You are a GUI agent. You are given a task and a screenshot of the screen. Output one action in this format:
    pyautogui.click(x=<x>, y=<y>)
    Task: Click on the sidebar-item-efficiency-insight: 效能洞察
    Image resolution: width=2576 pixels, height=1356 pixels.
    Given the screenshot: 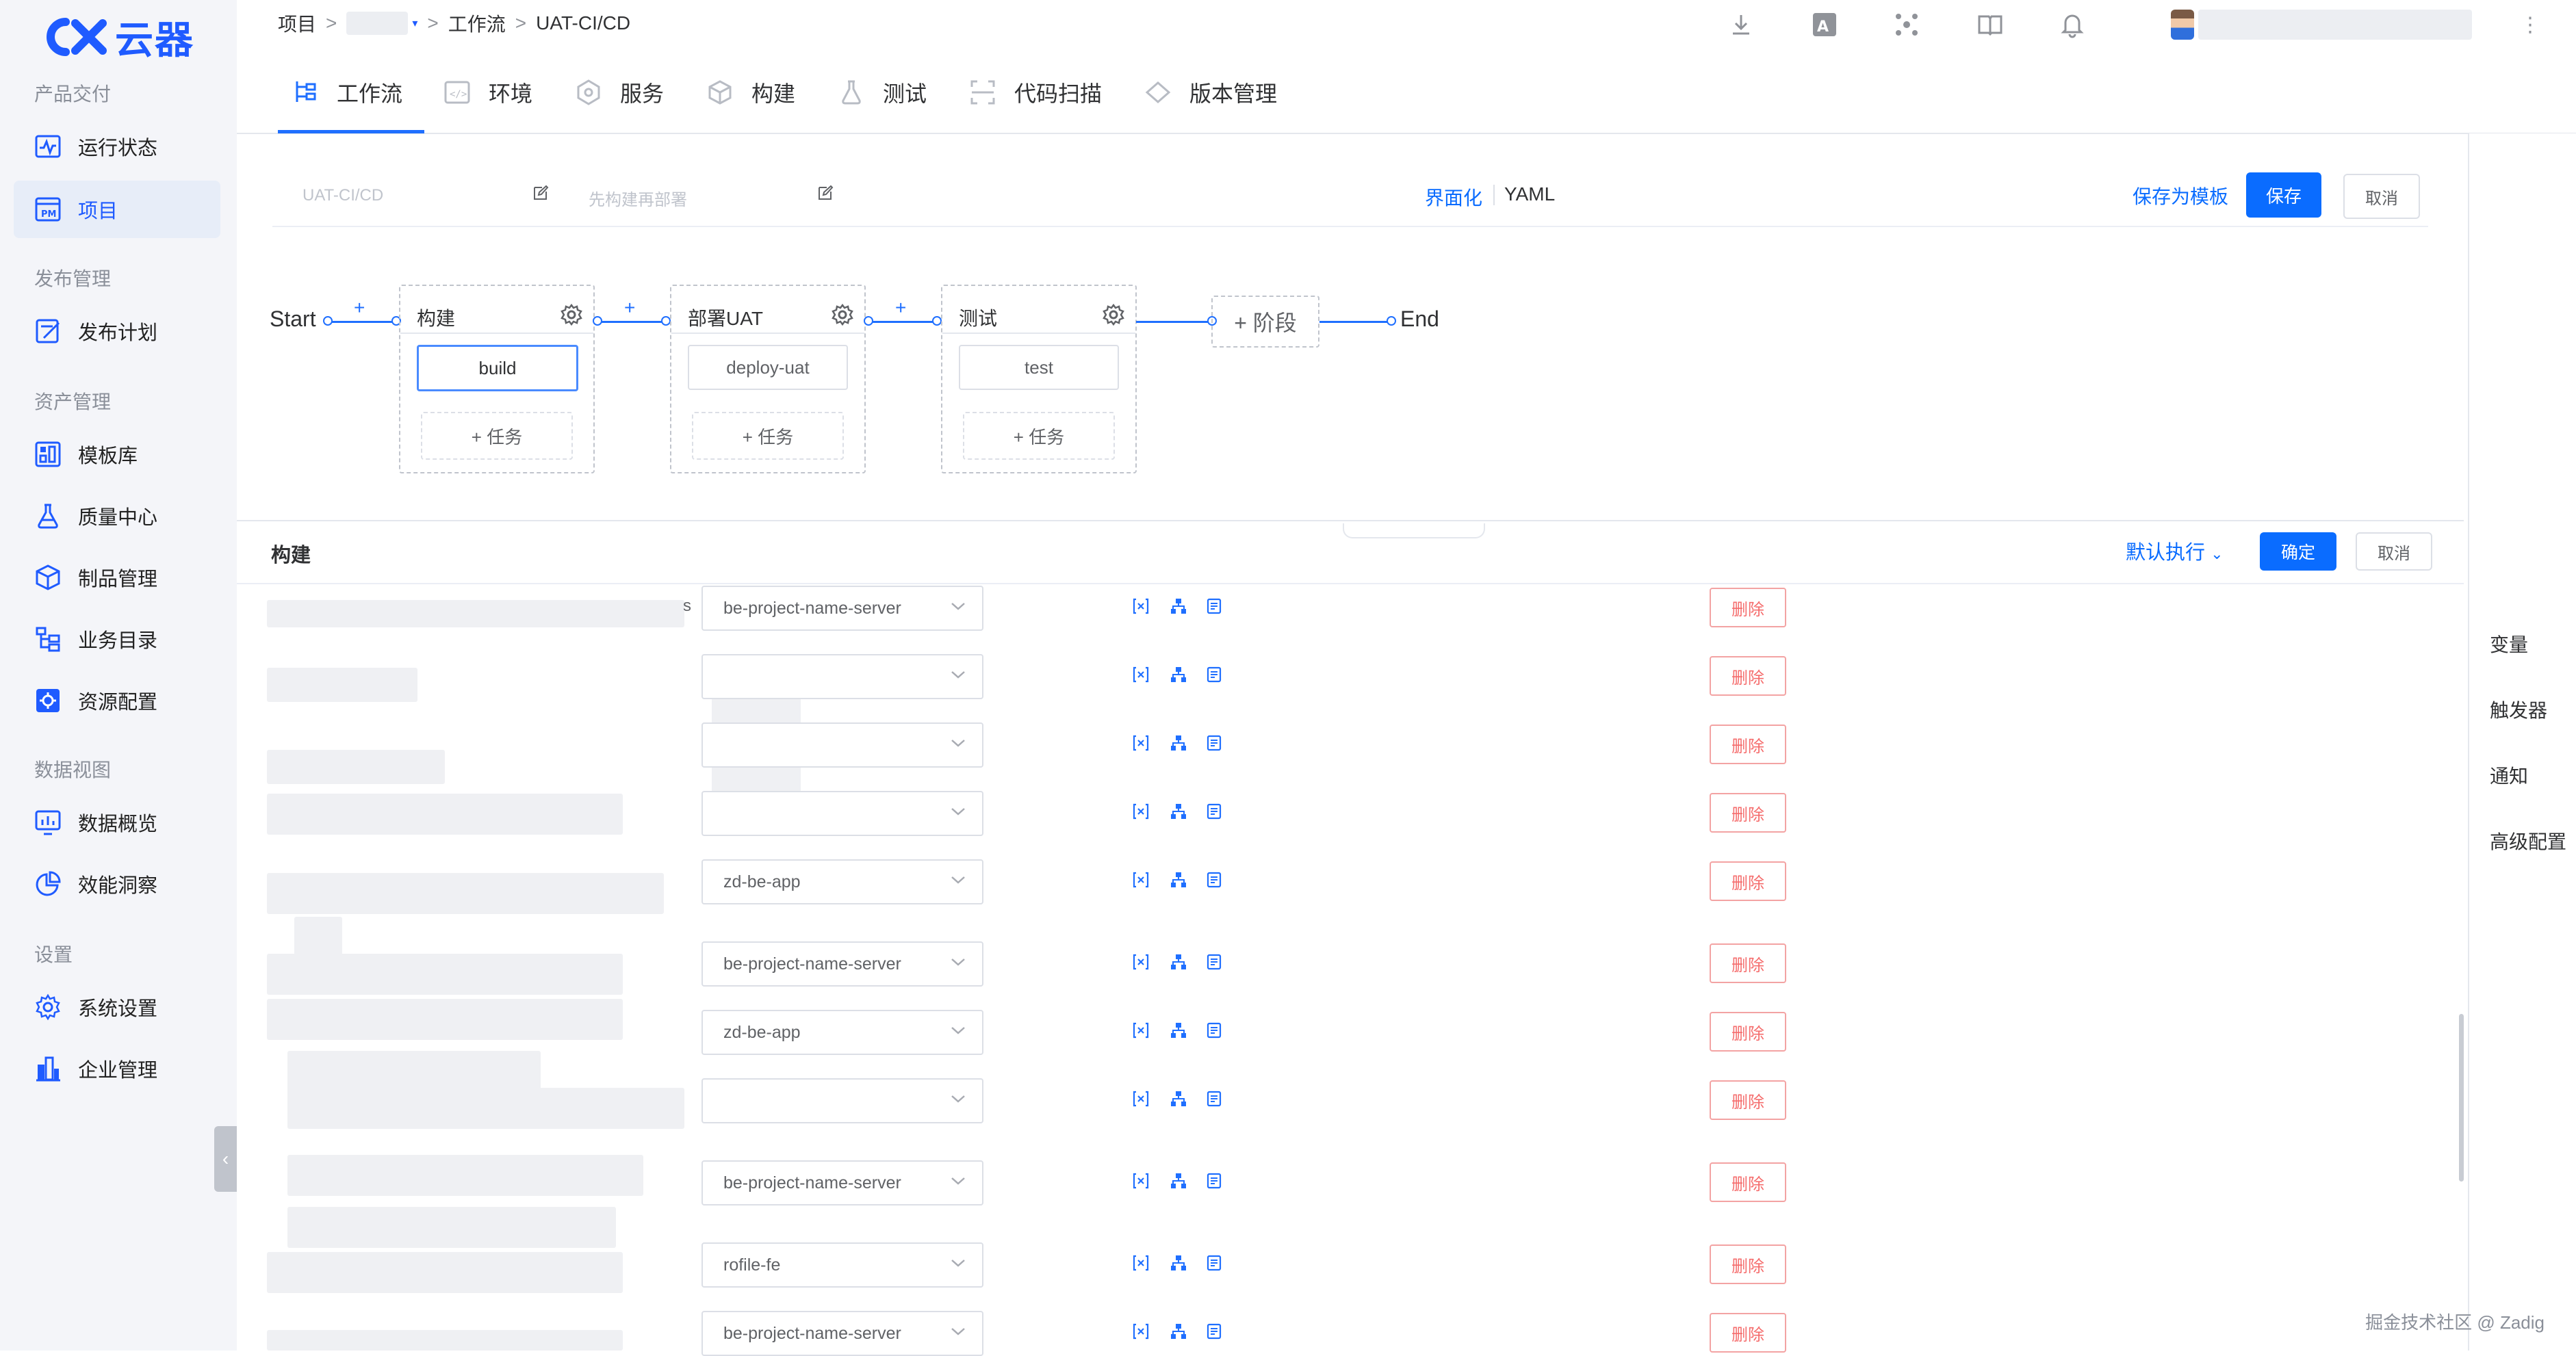 What is the action you would take?
    pyautogui.click(x=117, y=884)
    